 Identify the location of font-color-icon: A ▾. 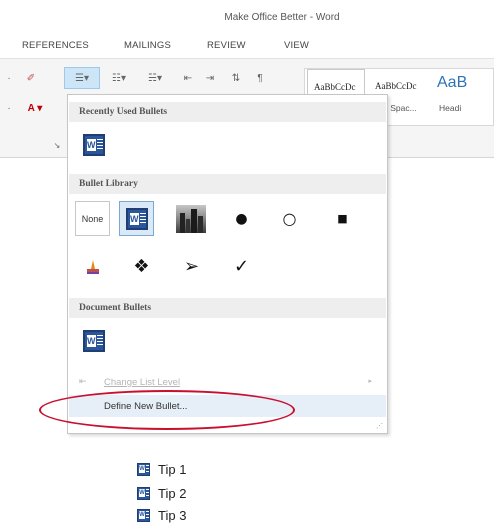
(35, 108).